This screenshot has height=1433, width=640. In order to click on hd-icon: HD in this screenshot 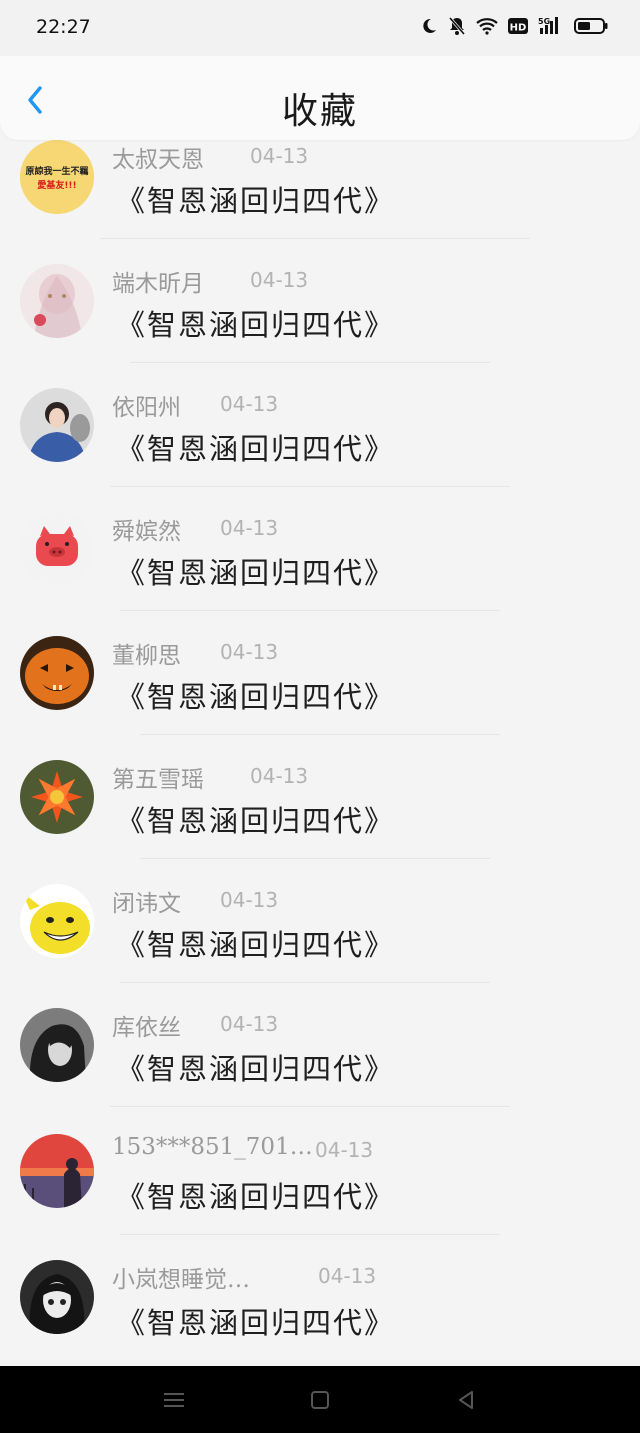, I will do `click(518, 26)`.